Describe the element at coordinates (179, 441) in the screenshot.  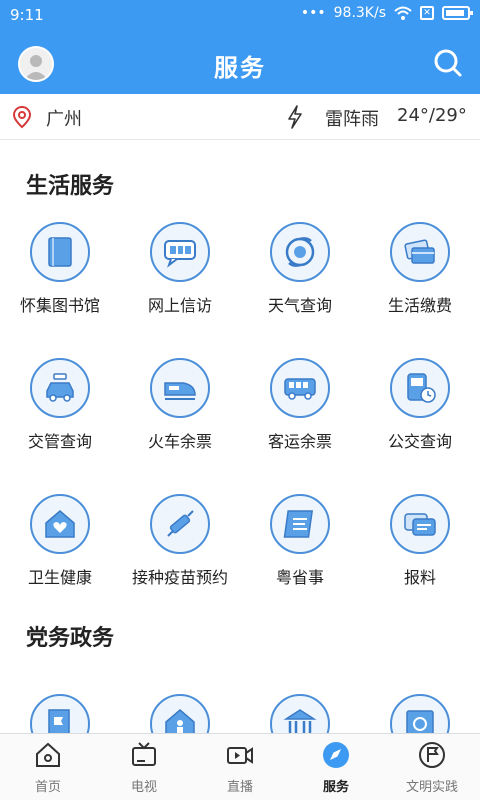
I see `tile-label: 火车余票` at that location.